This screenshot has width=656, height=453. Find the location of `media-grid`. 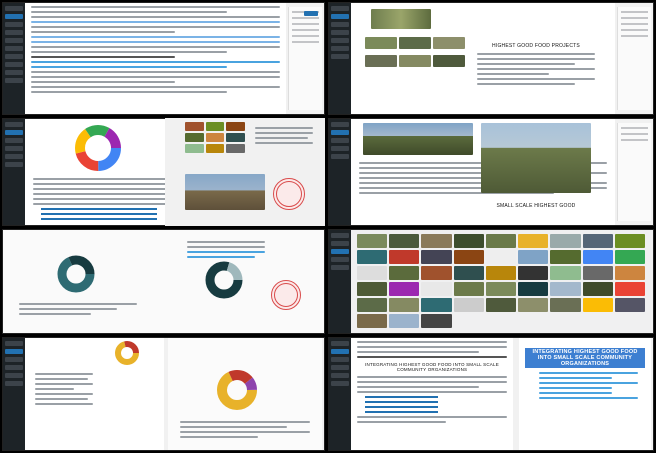

media-grid is located at coordinates (501, 281).